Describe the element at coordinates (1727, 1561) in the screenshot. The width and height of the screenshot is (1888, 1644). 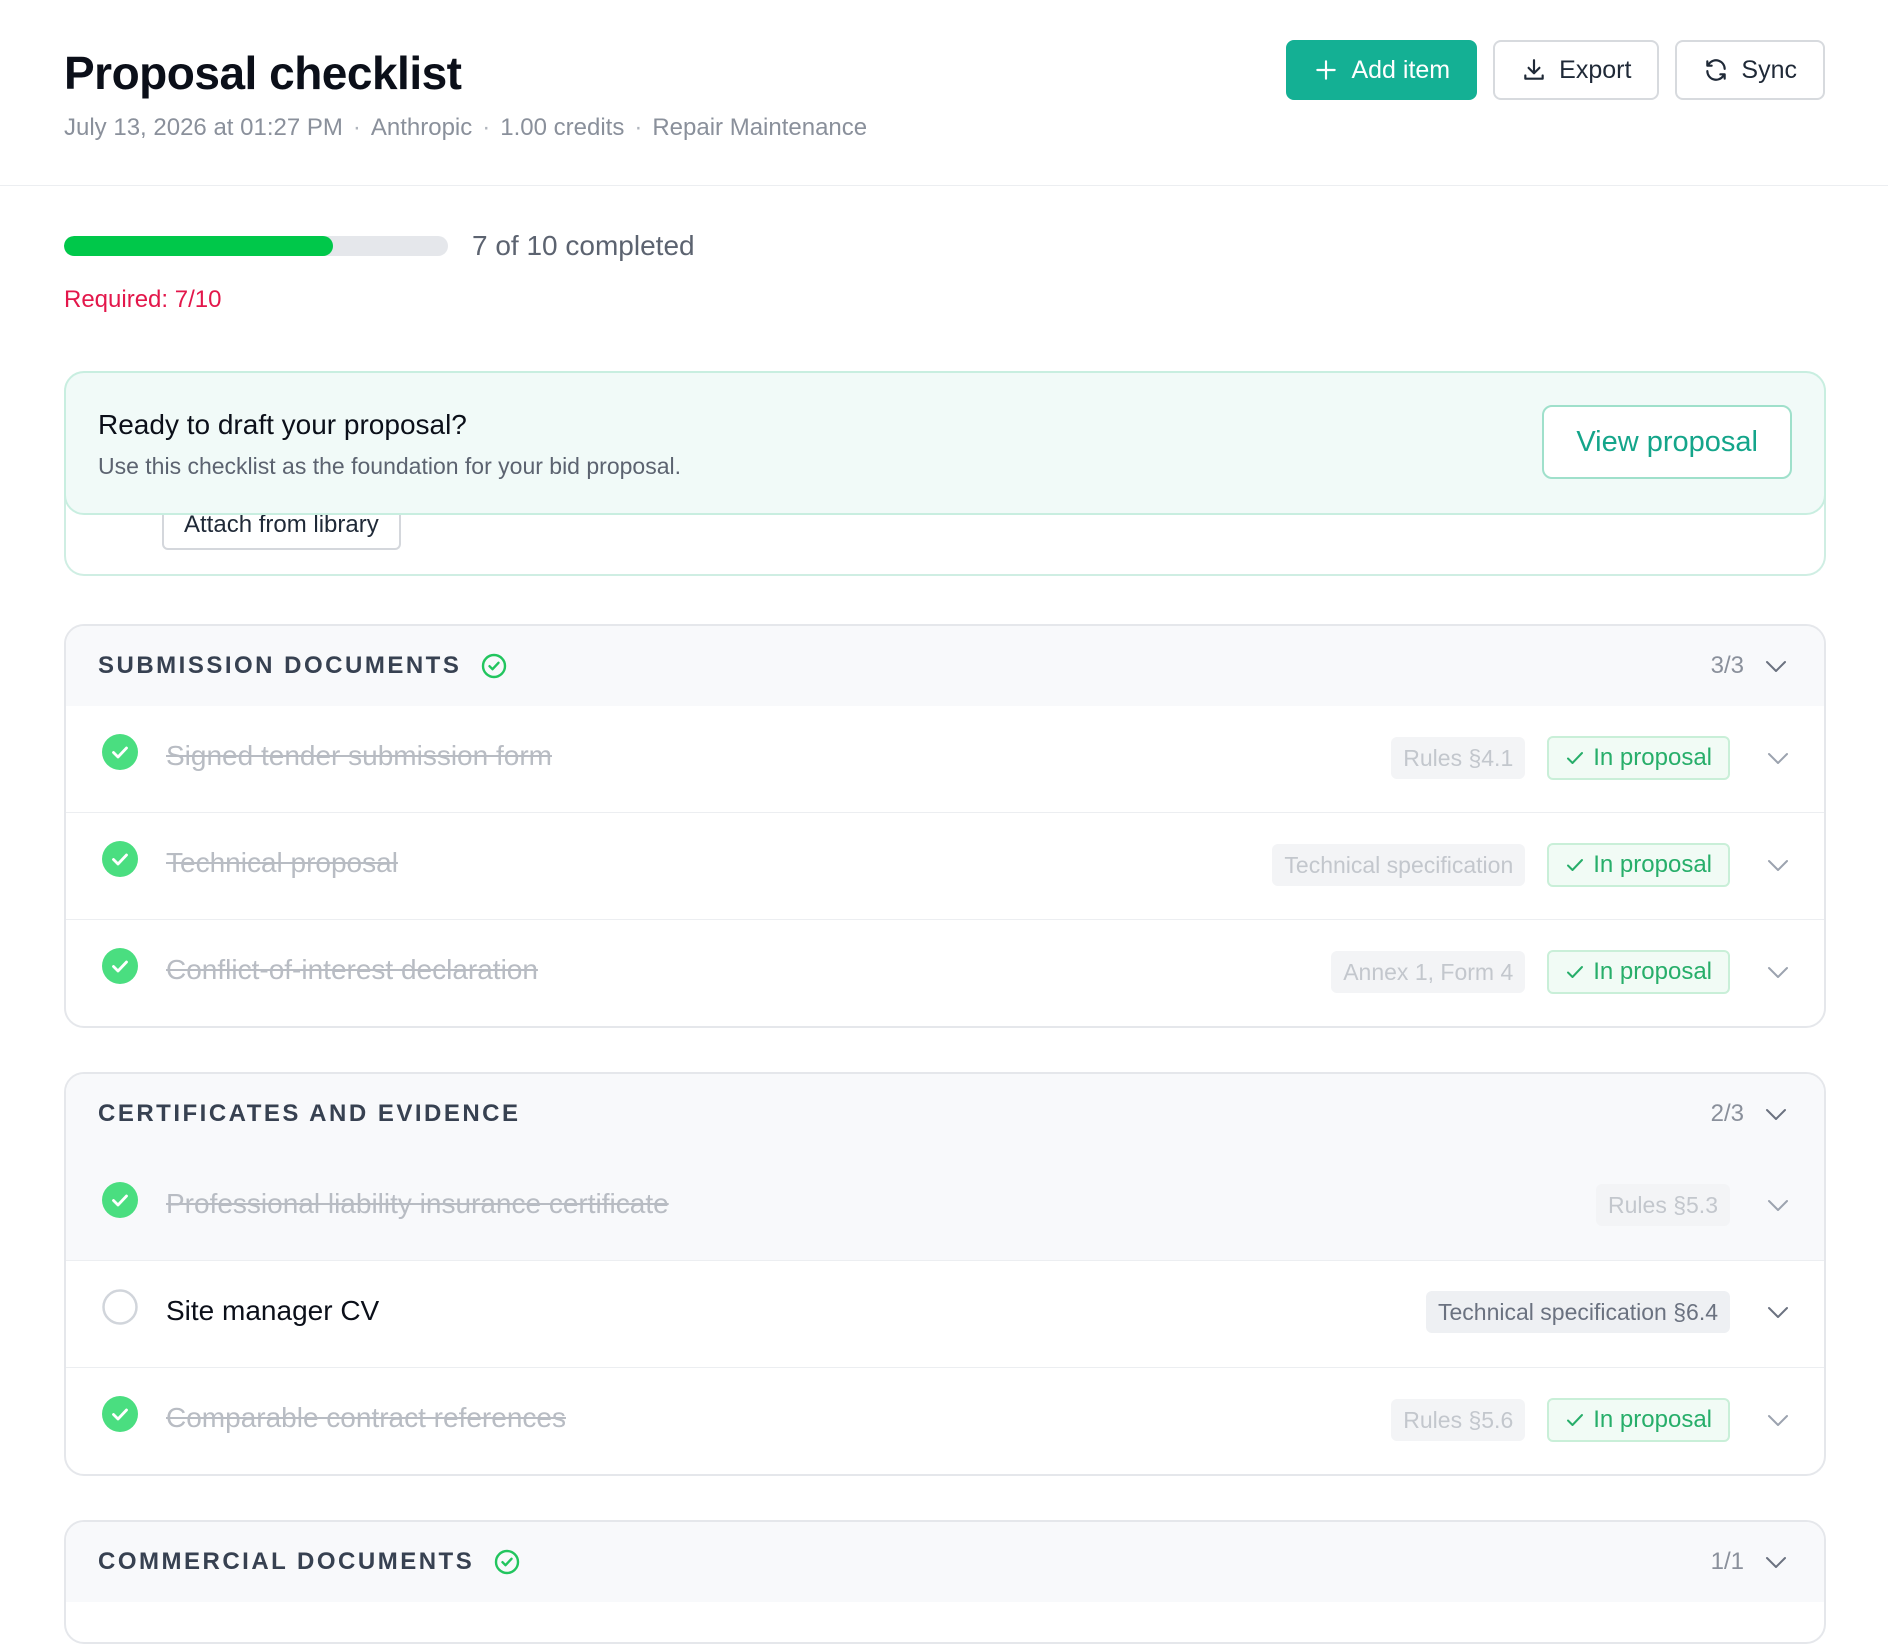
I see `section-count: 1/1` at that location.